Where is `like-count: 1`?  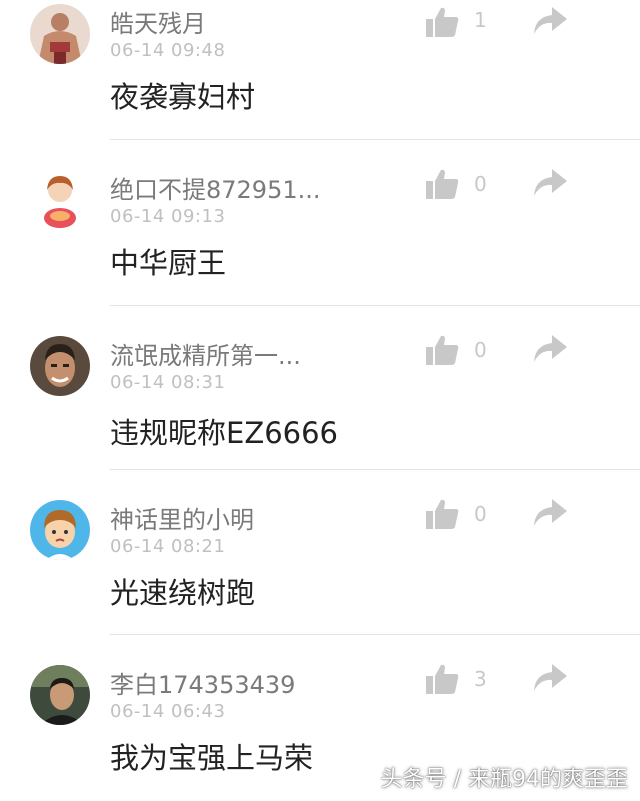 like-count: 1 is located at coordinates (480, 20).